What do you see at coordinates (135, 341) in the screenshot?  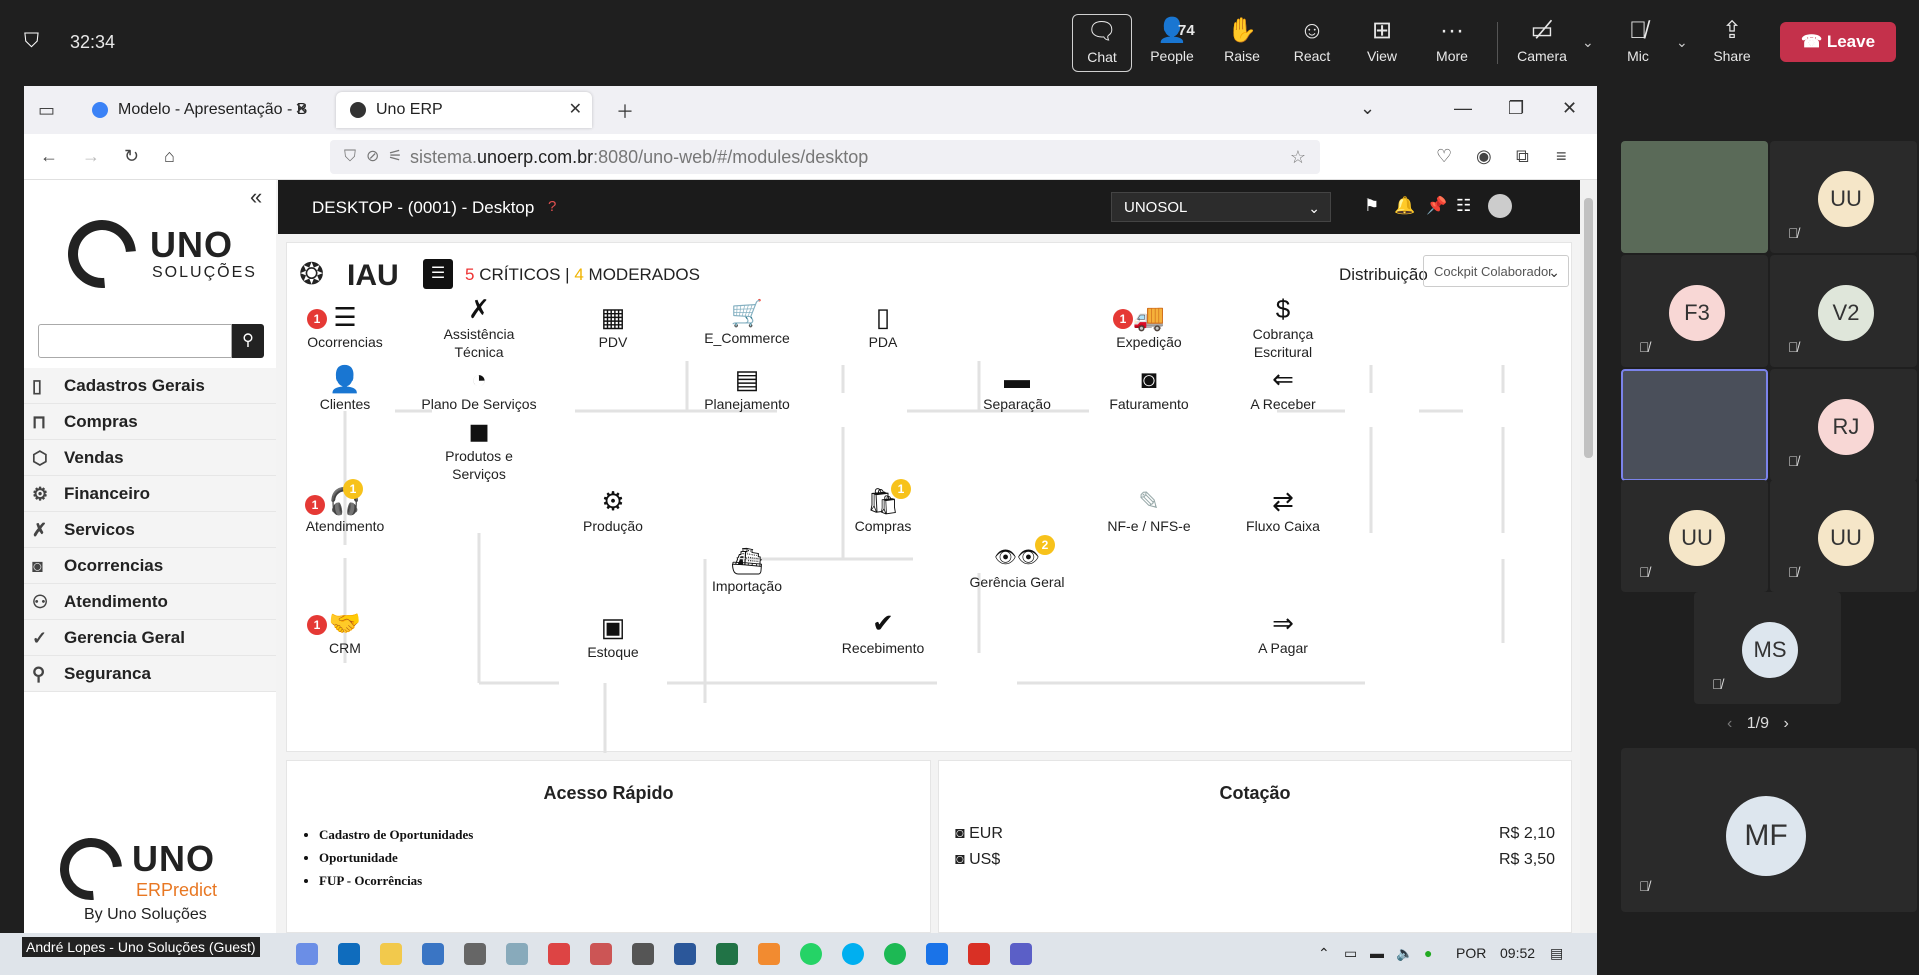 I see `sidebar-search-input` at bounding box center [135, 341].